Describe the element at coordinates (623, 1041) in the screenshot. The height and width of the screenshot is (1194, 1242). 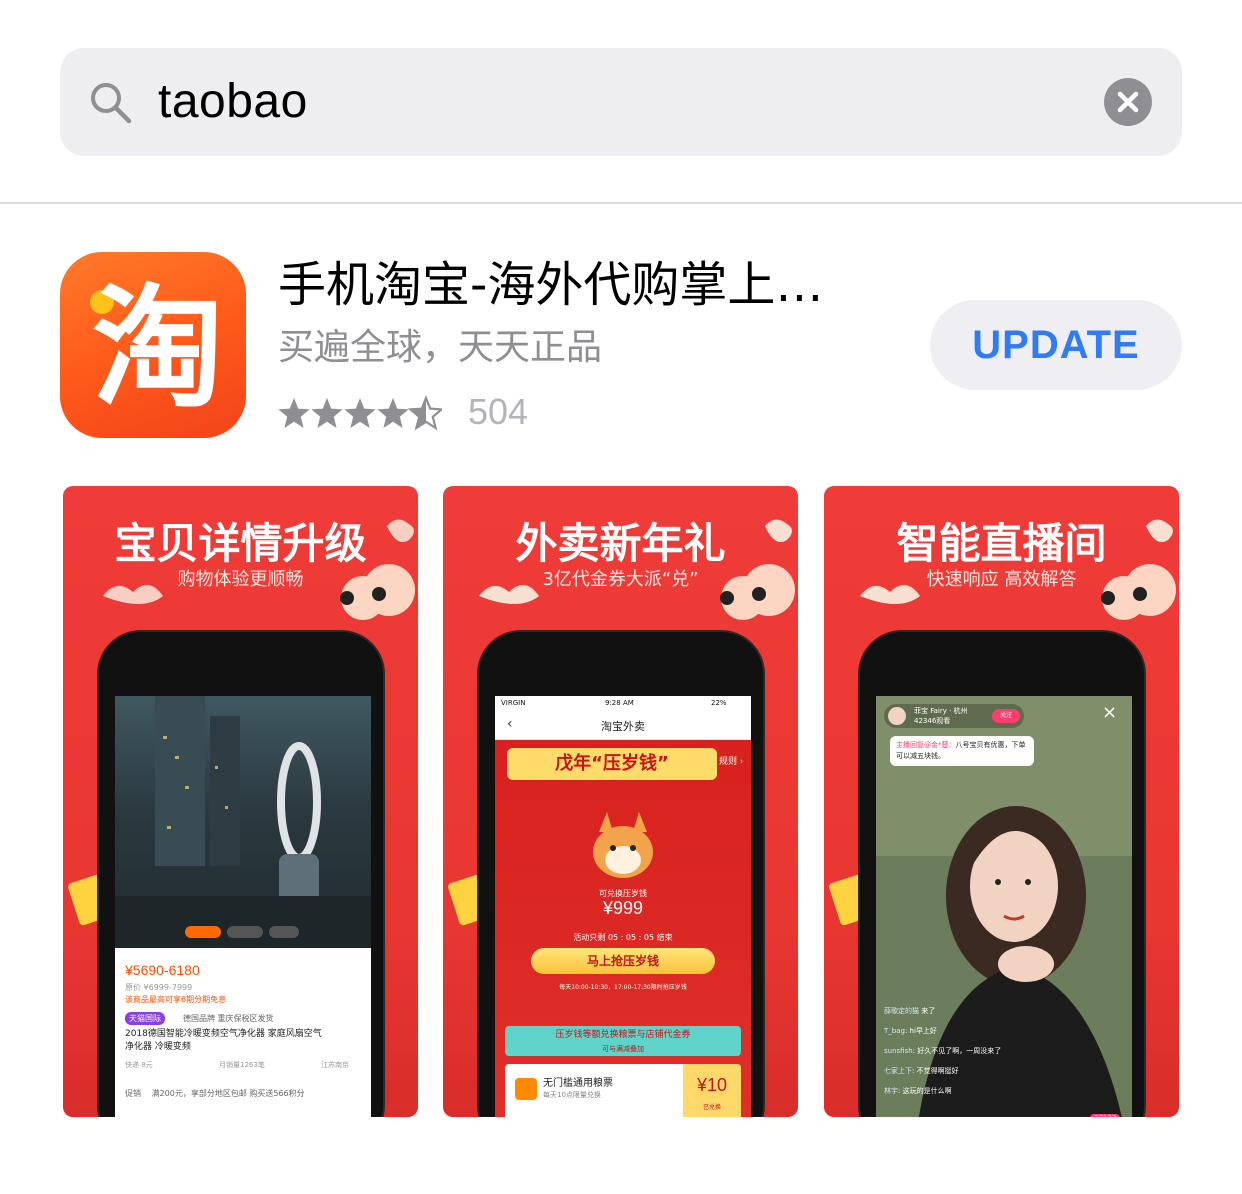
I see `coupon-strip: 压岁钱等额兑换粮票与店铺代金券 可与满减叠加` at that location.